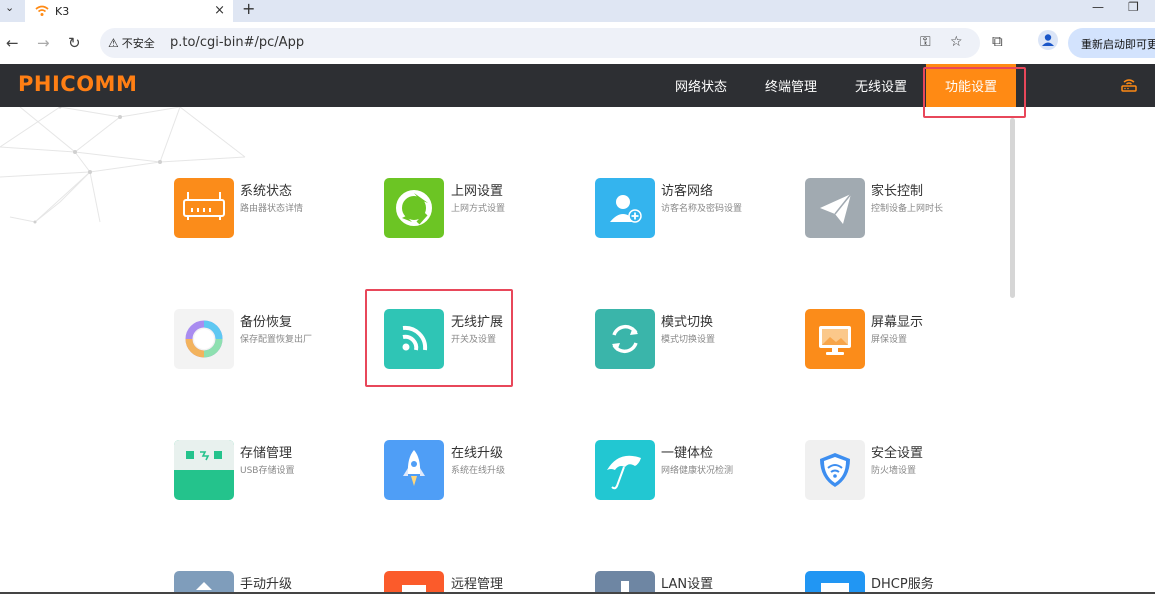 Image resolution: width=1155 pixels, height=594 pixels. What do you see at coordinates (1111, 43) in the screenshot?
I see `restart-to-update-button: 重新启动即可更新` at bounding box center [1111, 43].